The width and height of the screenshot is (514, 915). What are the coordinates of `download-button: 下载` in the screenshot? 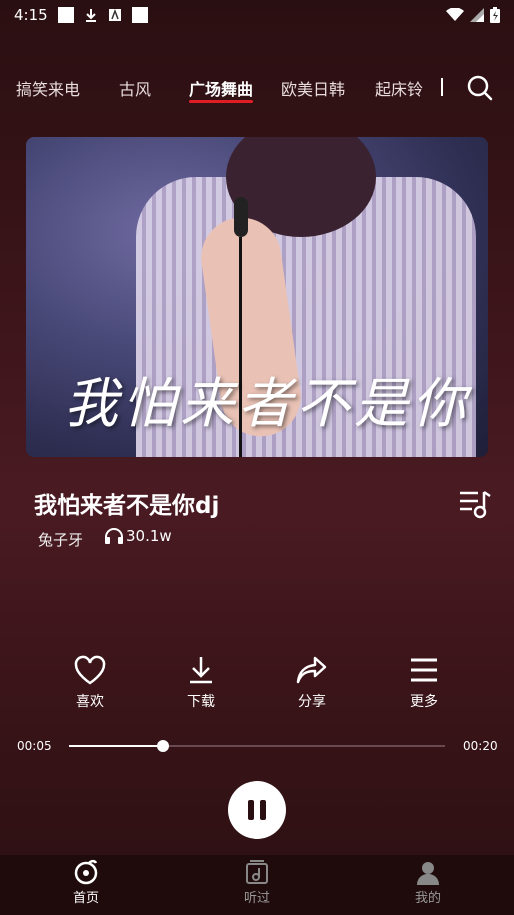 It's located at (201, 683).